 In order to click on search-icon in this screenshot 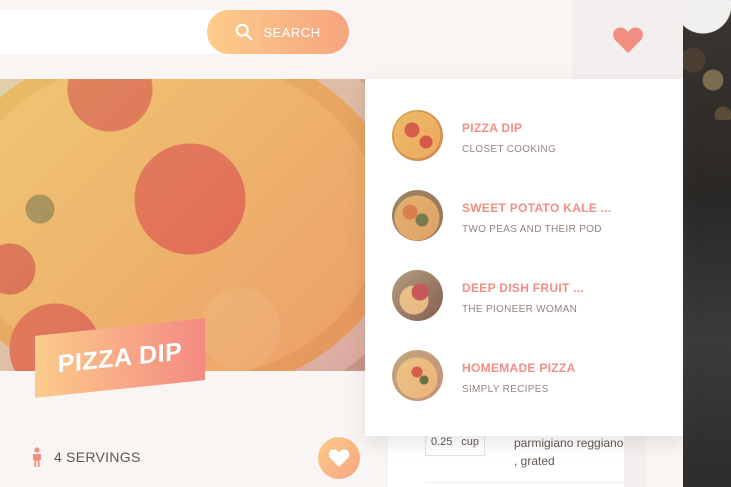, I will do `click(244, 32)`.